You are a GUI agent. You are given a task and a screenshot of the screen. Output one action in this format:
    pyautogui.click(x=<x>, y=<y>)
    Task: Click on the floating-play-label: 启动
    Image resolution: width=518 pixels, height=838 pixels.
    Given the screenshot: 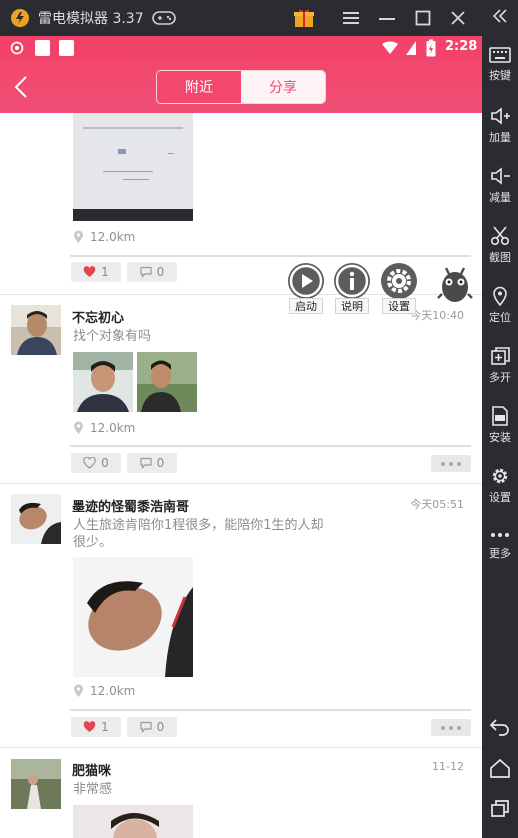 What is the action you would take?
    pyautogui.click(x=306, y=306)
    